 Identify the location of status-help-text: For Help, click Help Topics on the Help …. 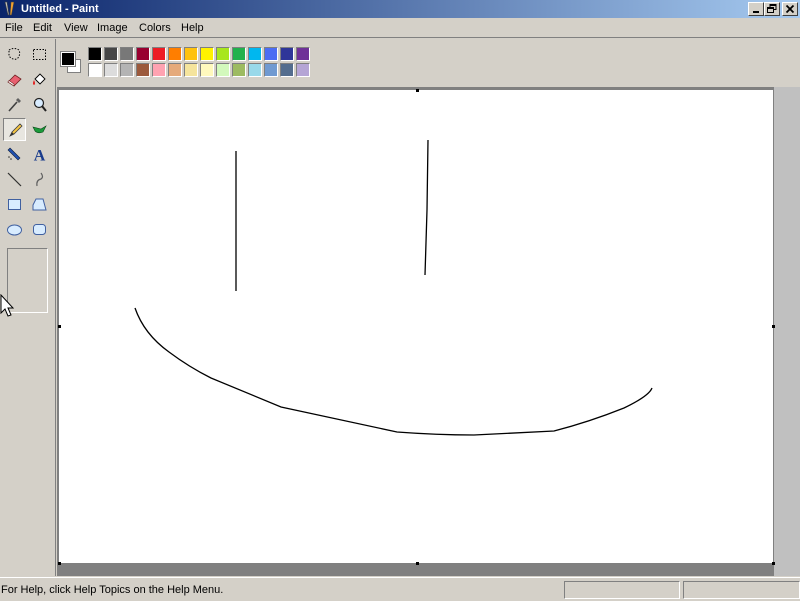
(112, 590).